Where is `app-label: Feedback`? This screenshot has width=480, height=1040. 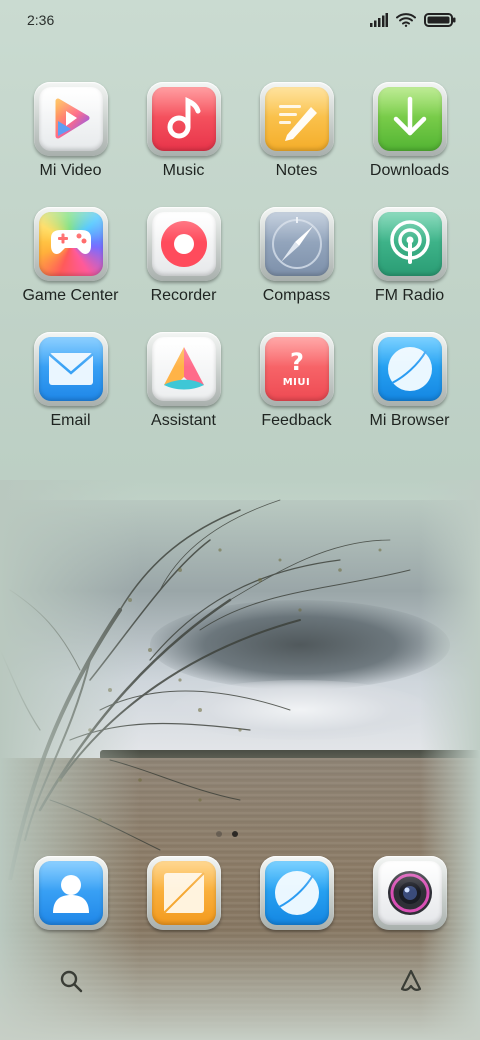 app-label: Feedback is located at coordinates (296, 420).